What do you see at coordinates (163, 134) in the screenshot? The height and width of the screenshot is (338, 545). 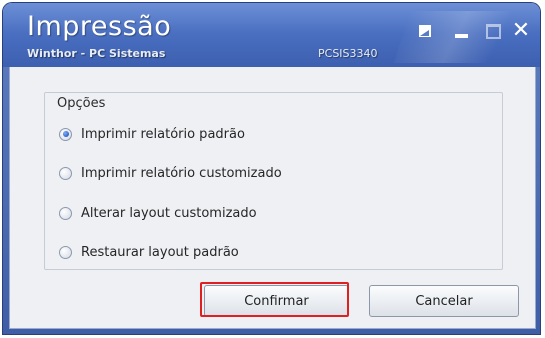 I see `option-label: Imprimir relatório padrão` at bounding box center [163, 134].